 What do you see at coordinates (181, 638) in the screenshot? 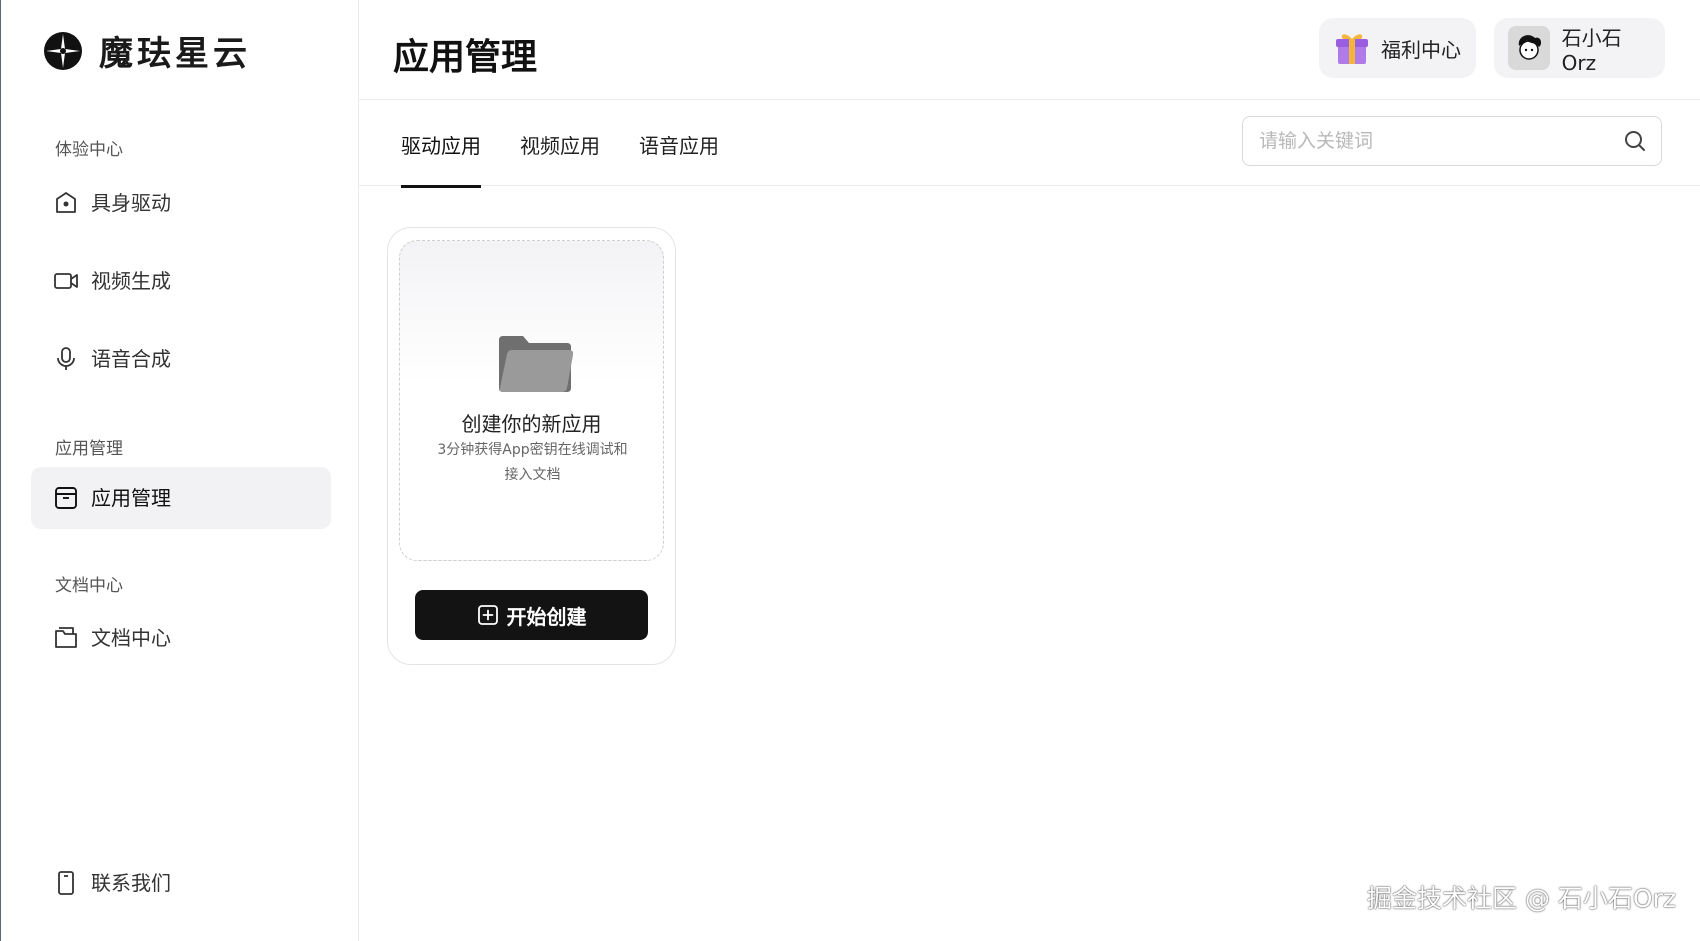
I see `sidebar-item-docs: 文档中心` at bounding box center [181, 638].